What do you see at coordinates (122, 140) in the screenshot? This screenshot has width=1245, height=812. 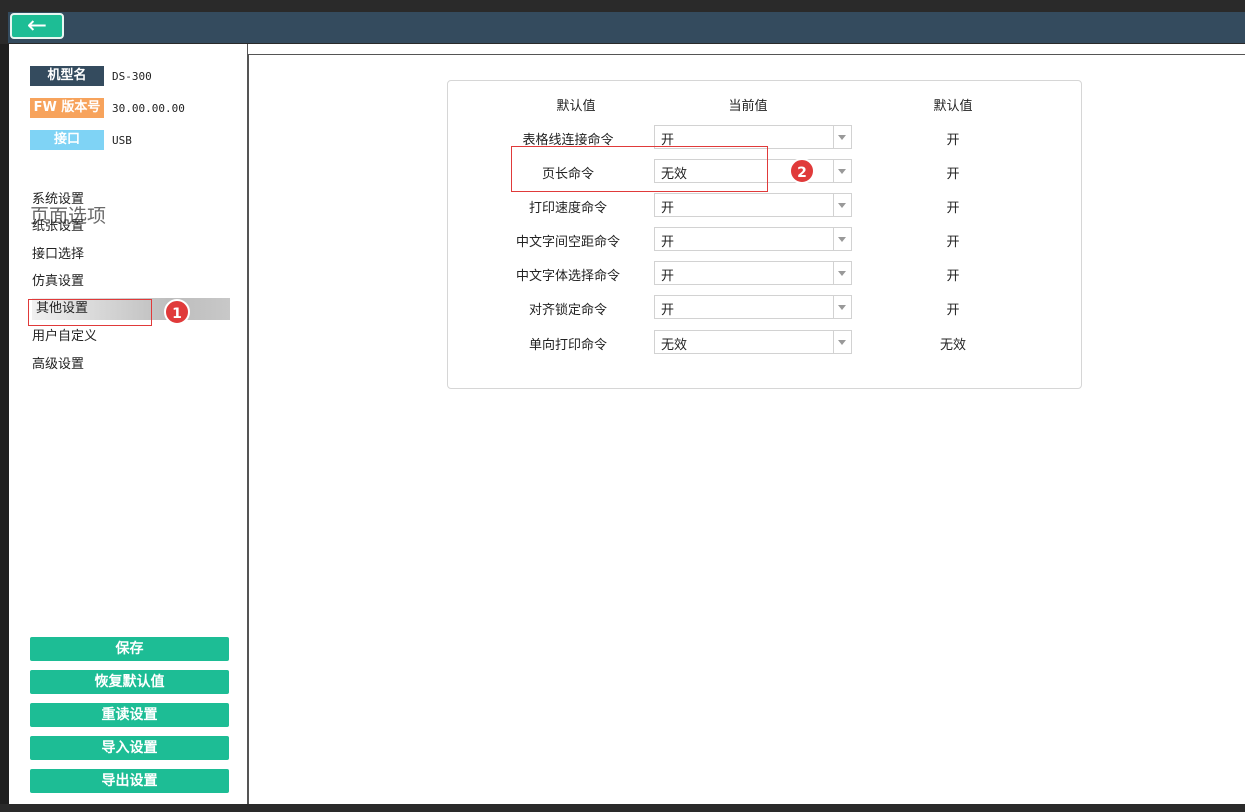 I see `interface-value: USB` at bounding box center [122, 140].